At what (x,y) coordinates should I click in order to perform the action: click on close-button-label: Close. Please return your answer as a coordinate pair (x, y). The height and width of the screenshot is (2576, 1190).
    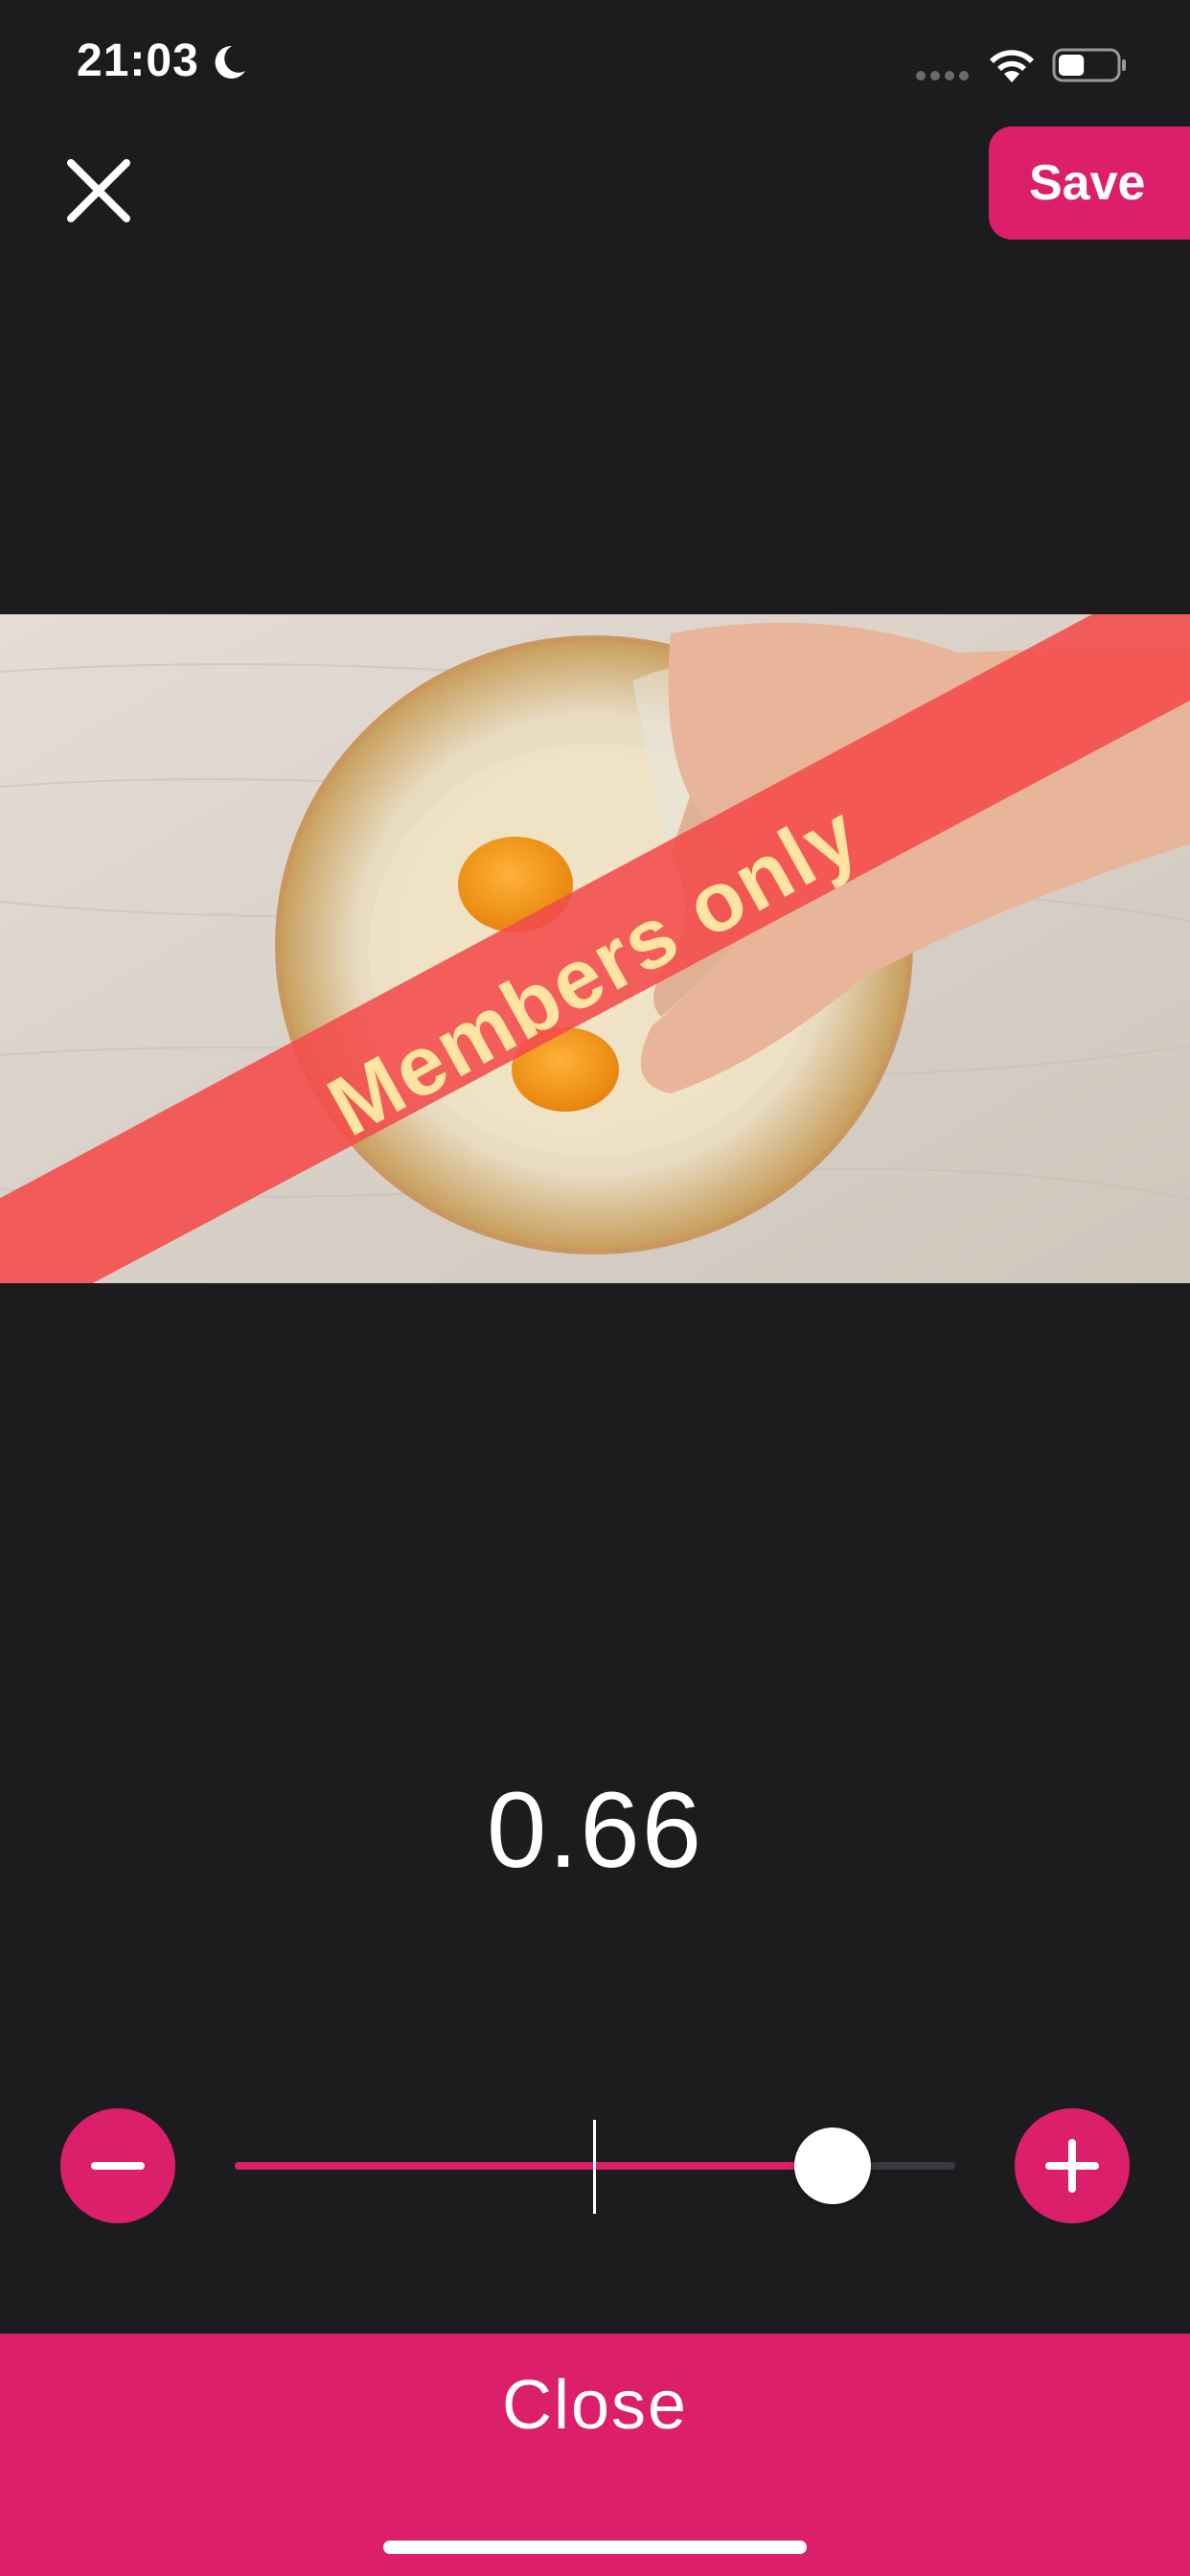
    Looking at the image, I should click on (595, 2405).